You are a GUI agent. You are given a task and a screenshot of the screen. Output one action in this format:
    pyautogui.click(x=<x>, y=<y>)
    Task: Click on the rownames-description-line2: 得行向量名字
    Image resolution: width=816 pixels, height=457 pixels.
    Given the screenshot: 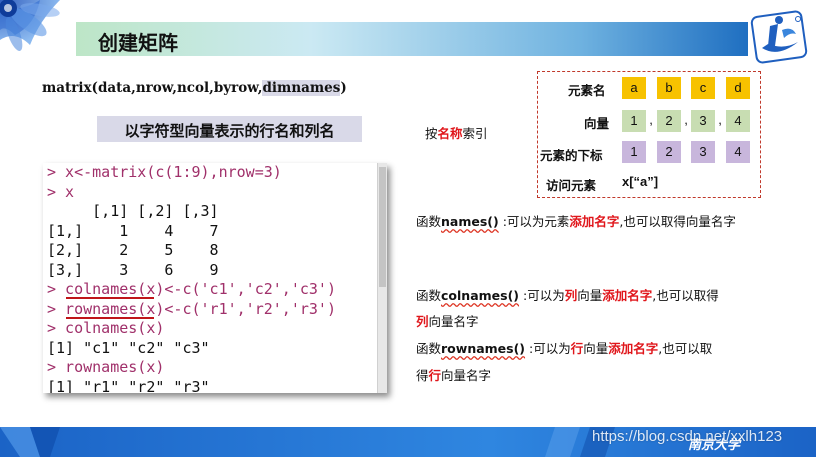 What is the action you would take?
    pyautogui.click(x=453, y=374)
    